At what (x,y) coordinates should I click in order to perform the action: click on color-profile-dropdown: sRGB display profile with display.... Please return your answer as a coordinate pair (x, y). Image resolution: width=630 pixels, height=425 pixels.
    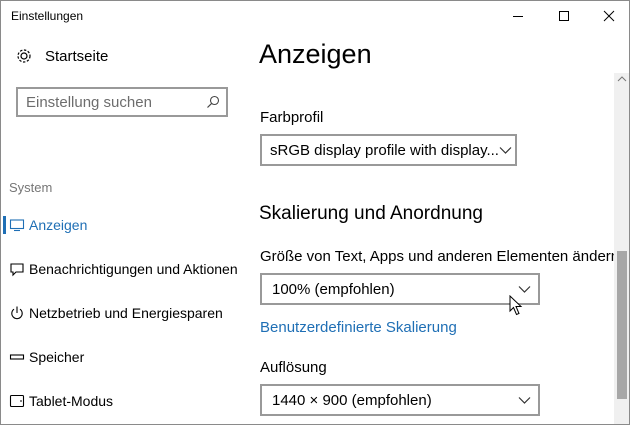
    Looking at the image, I should click on (388, 150).